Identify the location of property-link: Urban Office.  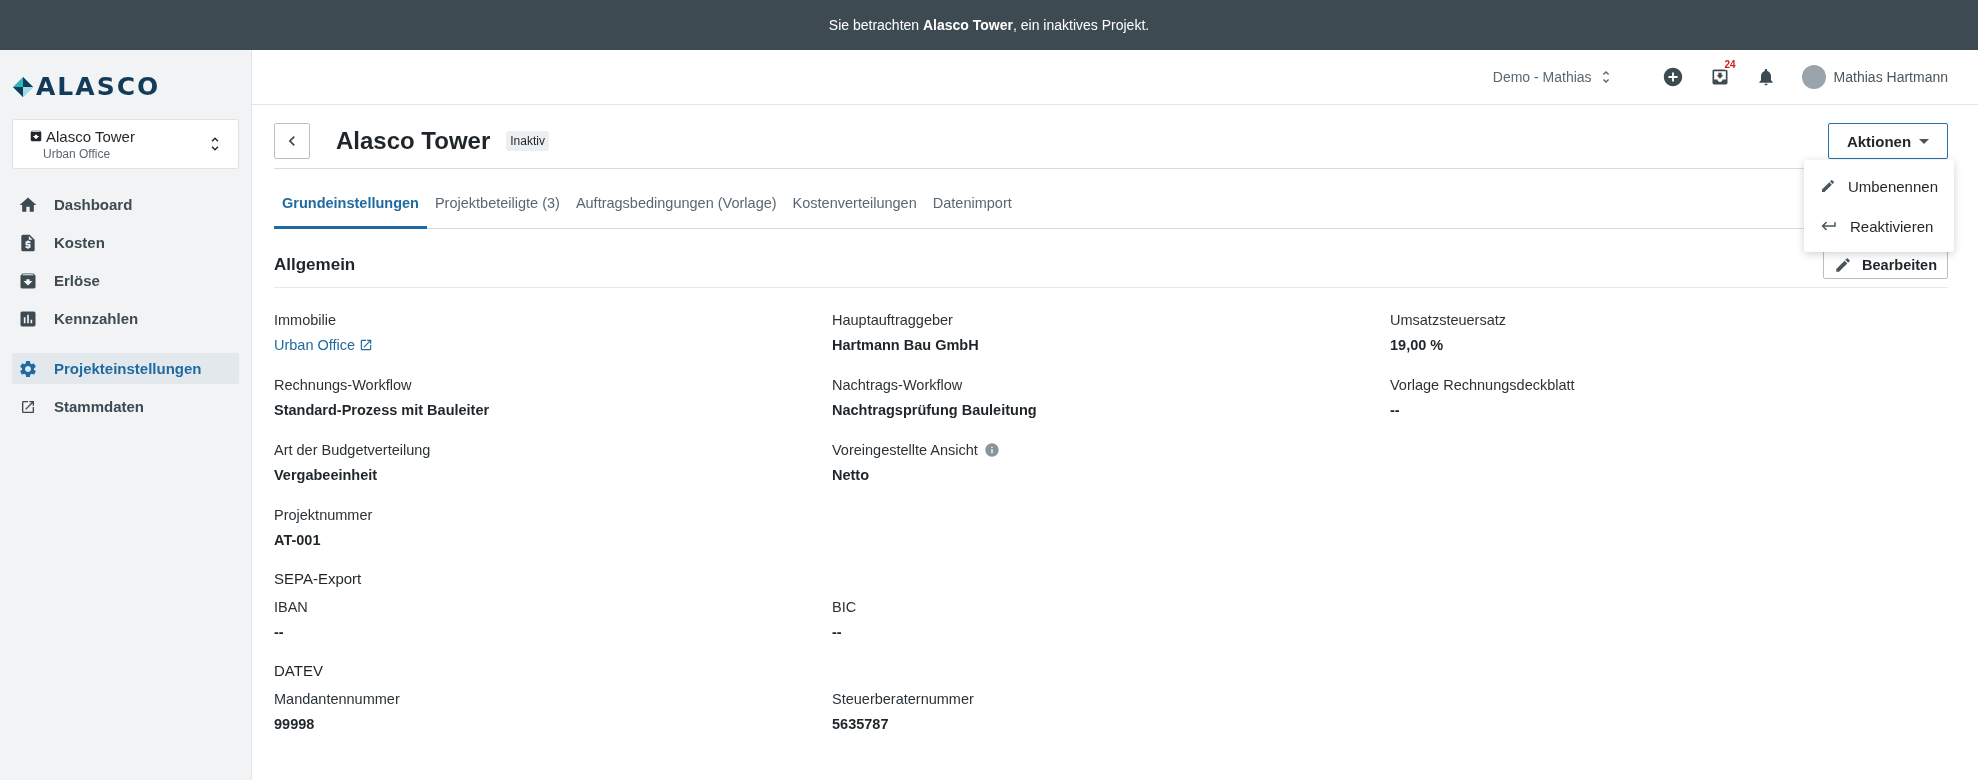
(324, 345).